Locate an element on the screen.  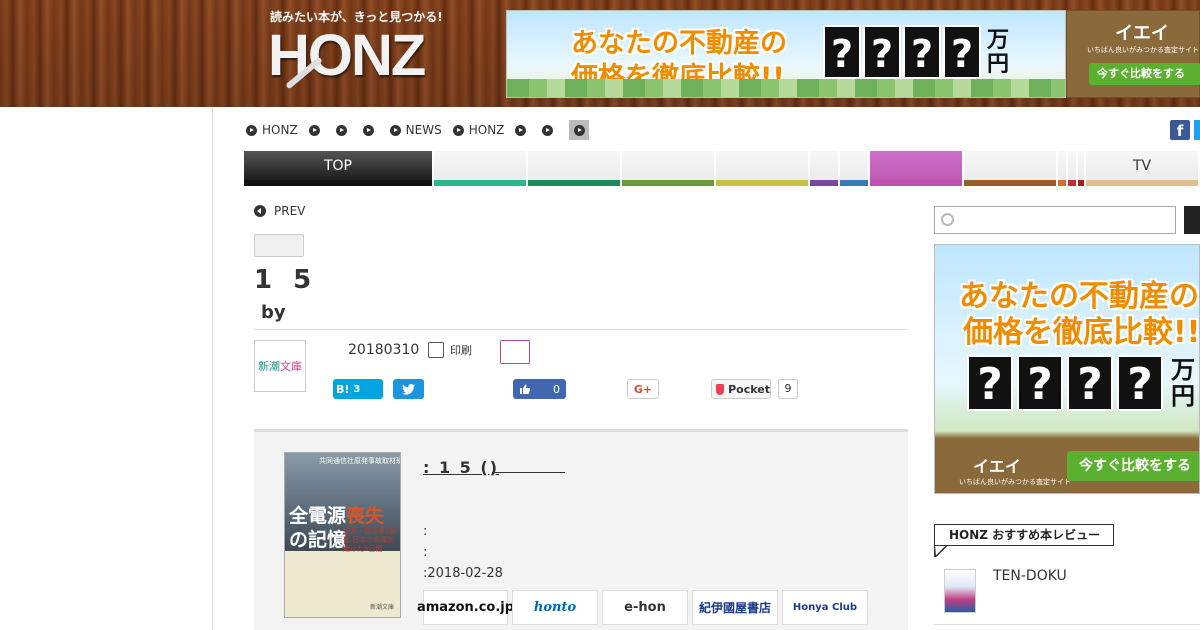
kinokuniya-button: 紀伊國屋書店 is located at coordinates (735, 607).